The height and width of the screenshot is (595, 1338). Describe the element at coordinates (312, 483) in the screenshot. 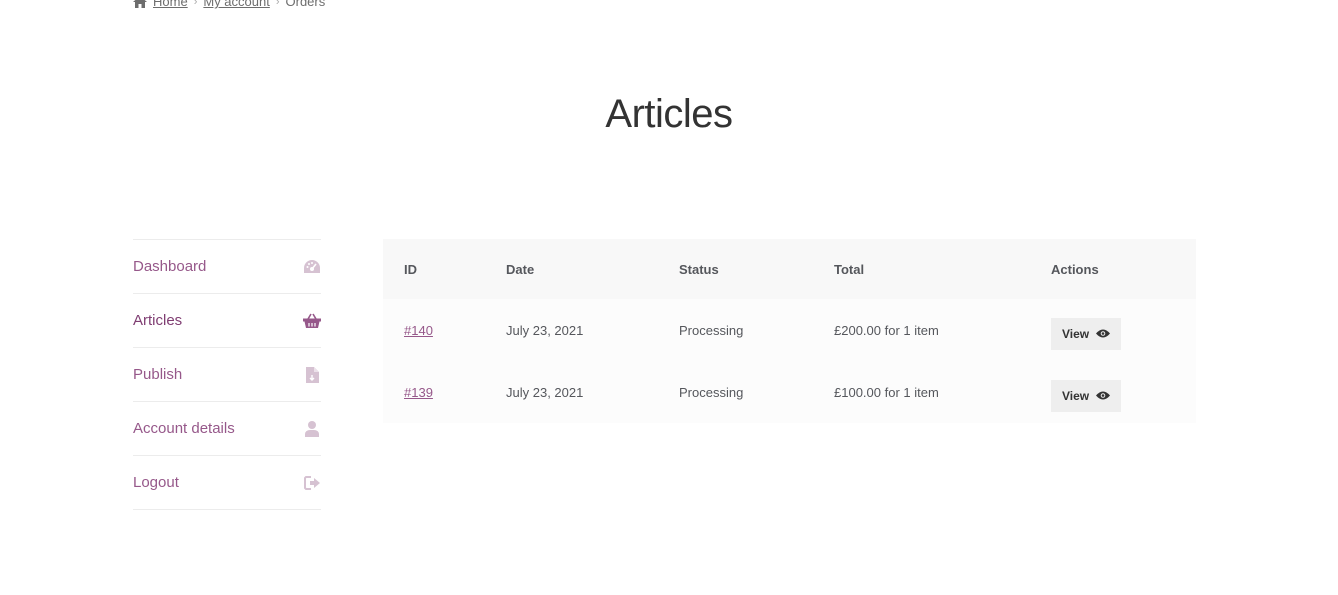

I see `sign-out-icon` at that location.